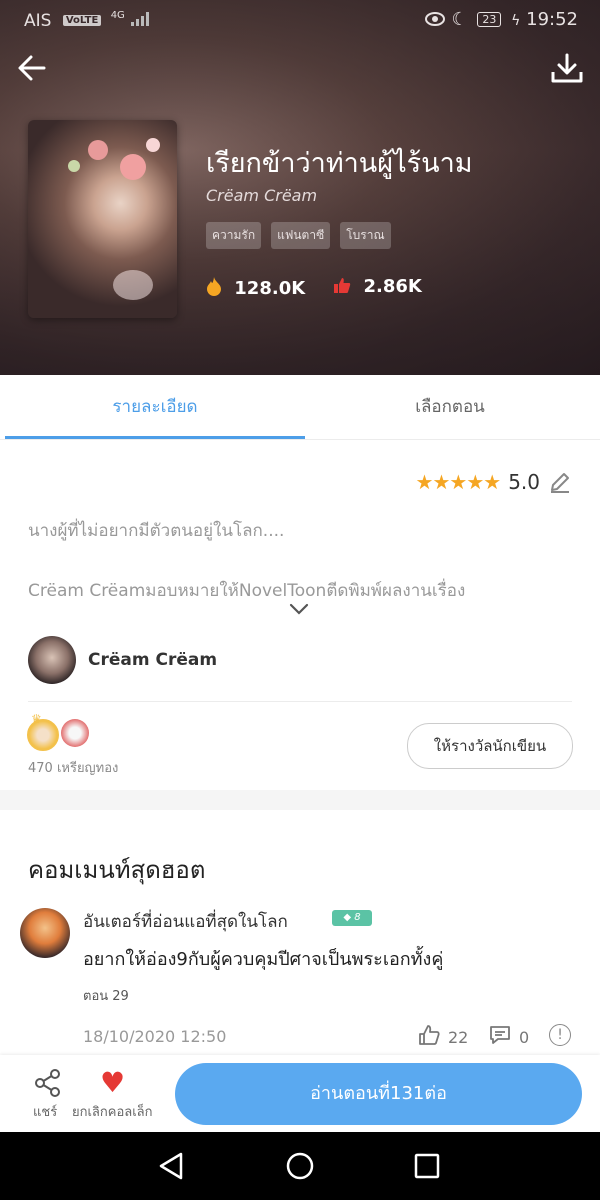  What do you see at coordinates (516, 21) in the screenshot?
I see `charging-icon: ϟ` at bounding box center [516, 21].